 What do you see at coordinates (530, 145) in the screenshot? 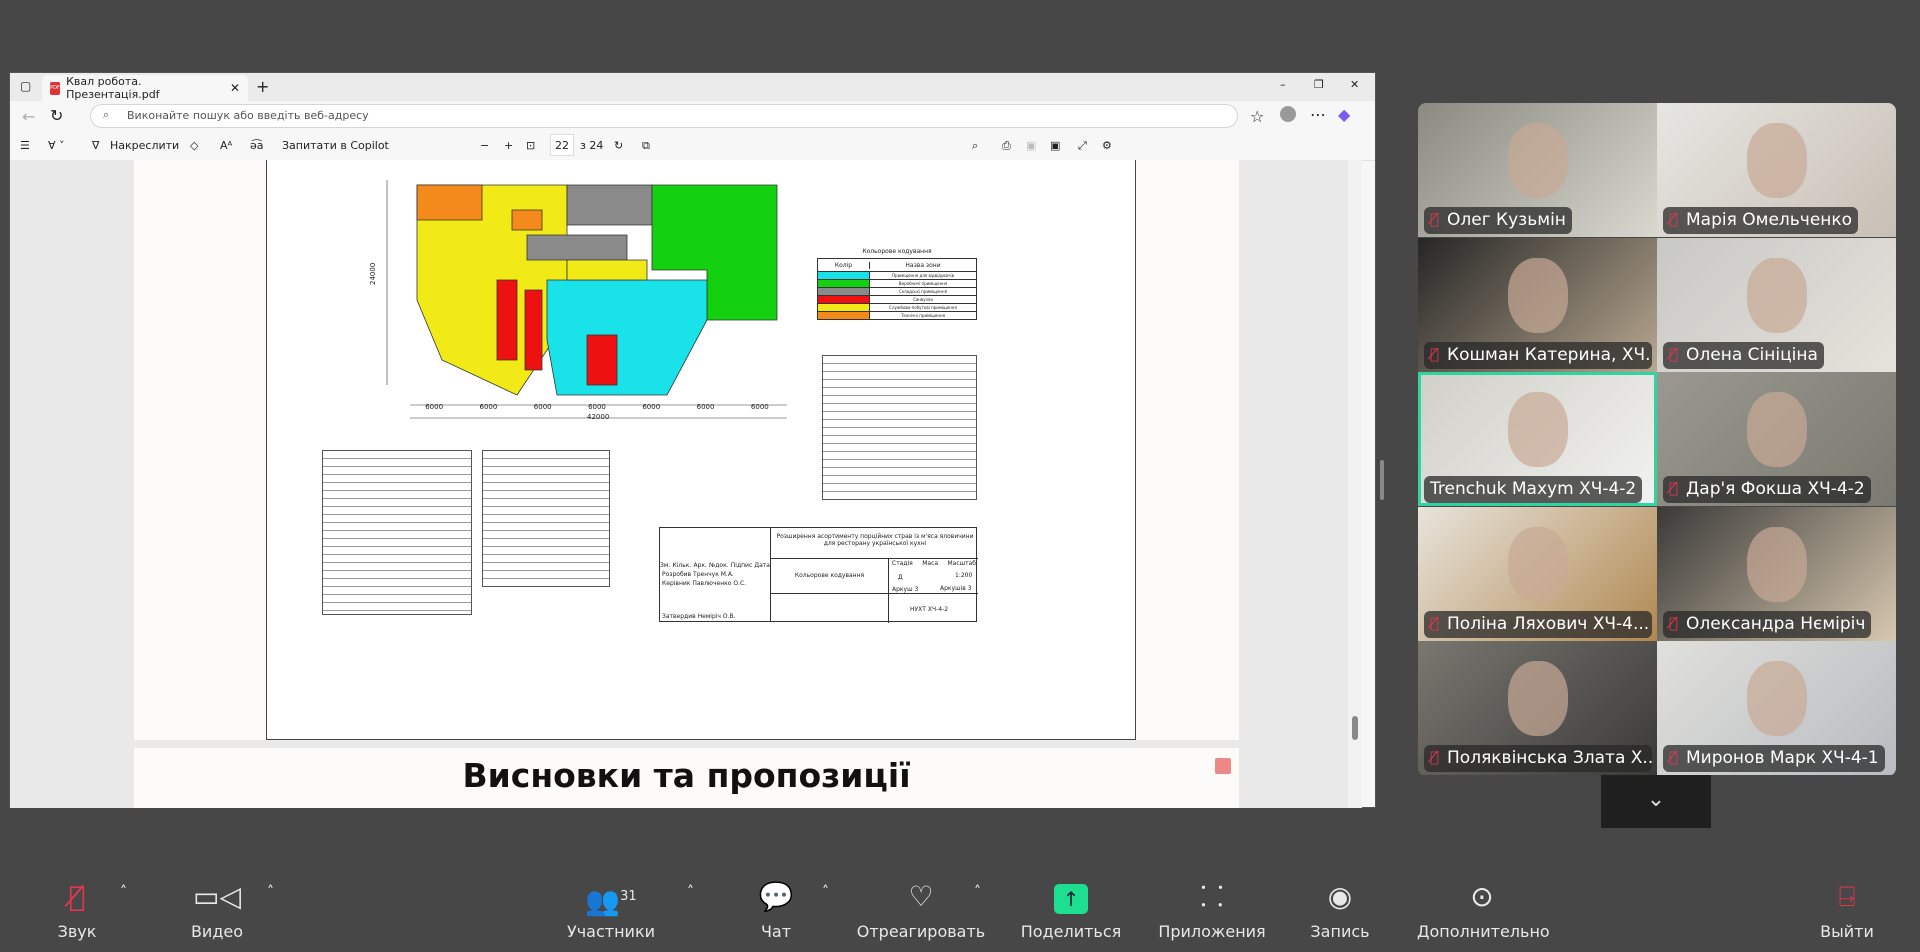
I see `fit-width-icon: ⊡` at bounding box center [530, 145].